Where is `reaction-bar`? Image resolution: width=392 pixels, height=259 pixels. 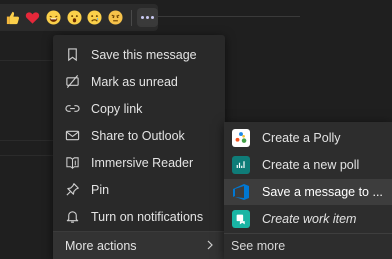
reaction-bar is located at coordinates (79, 17).